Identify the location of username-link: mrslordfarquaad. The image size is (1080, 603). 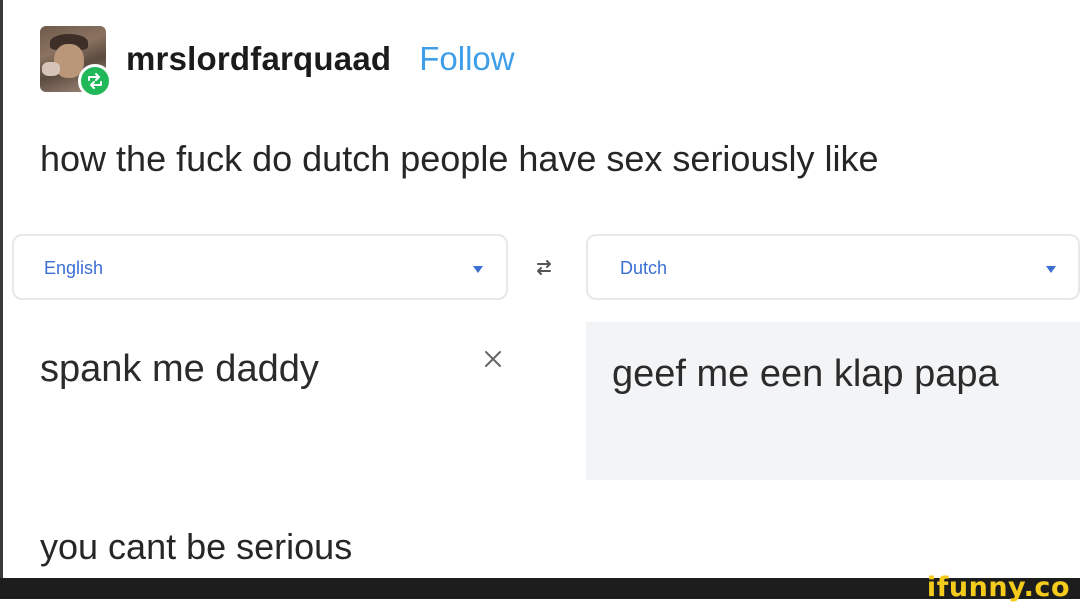
(258, 59).